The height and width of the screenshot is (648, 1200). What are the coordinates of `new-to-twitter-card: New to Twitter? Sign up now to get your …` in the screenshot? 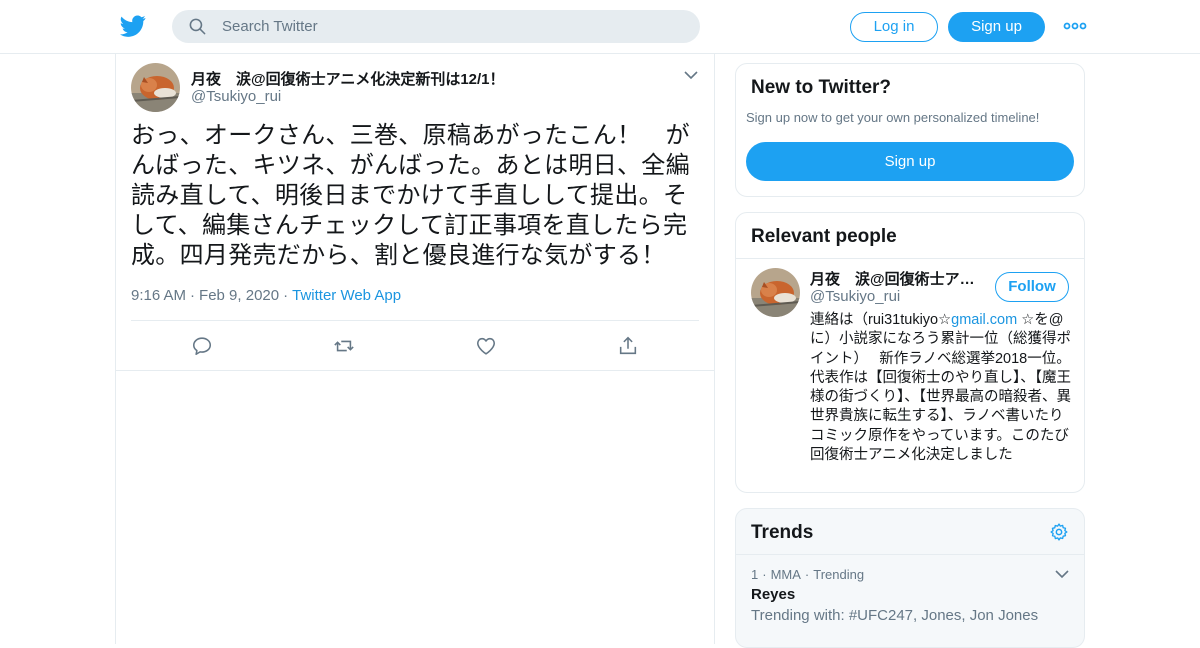 It's located at (910, 130).